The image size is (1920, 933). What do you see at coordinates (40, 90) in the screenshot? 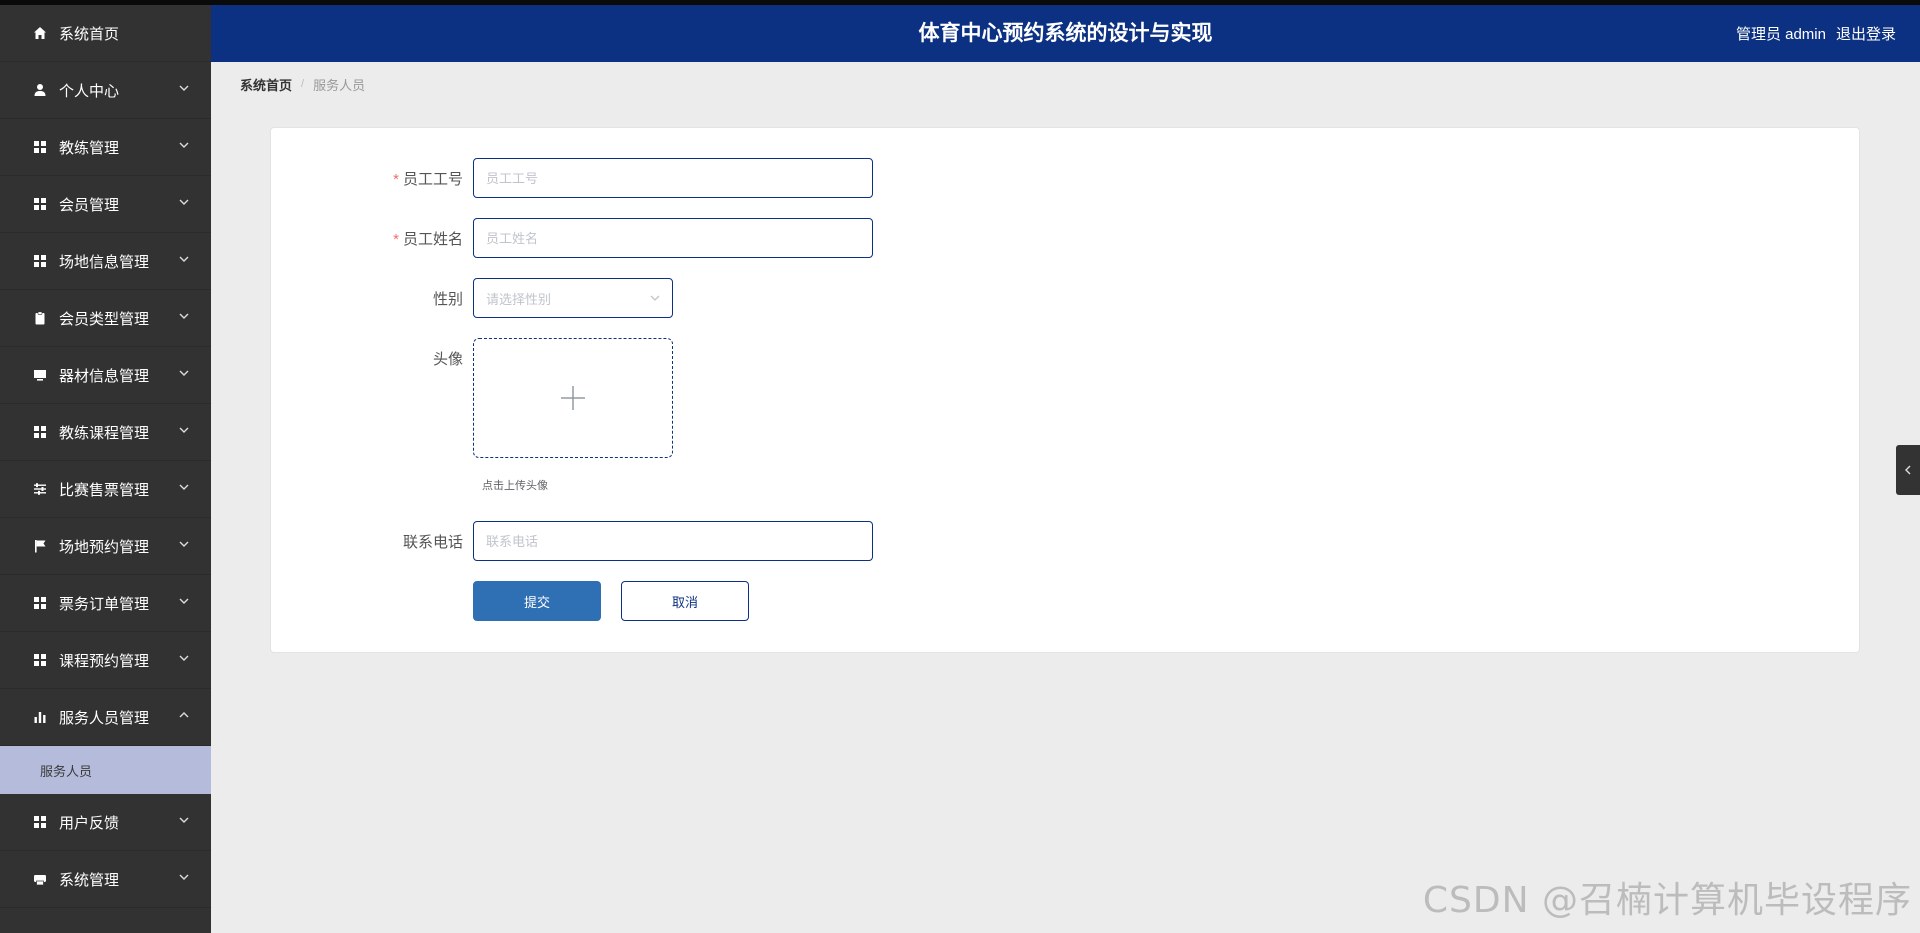
I see `user-icon` at bounding box center [40, 90].